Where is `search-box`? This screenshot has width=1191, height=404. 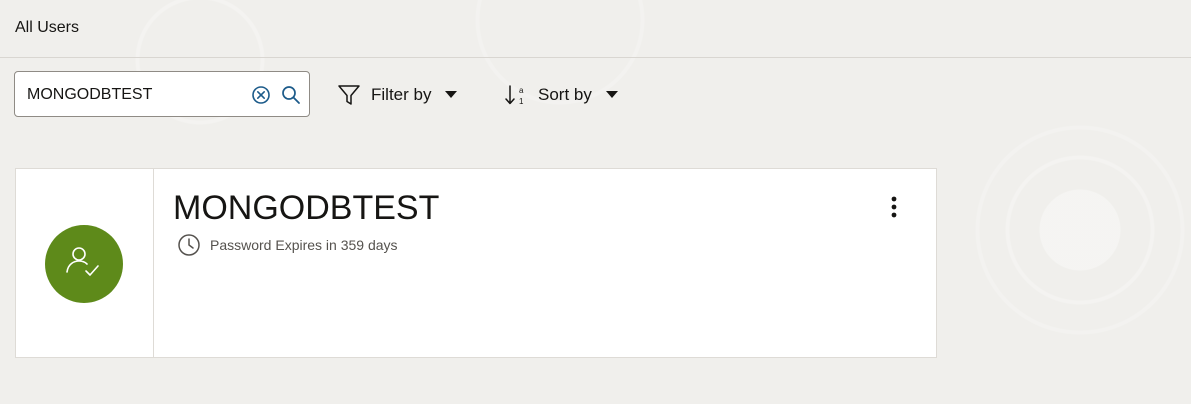
search-box is located at coordinates (162, 94).